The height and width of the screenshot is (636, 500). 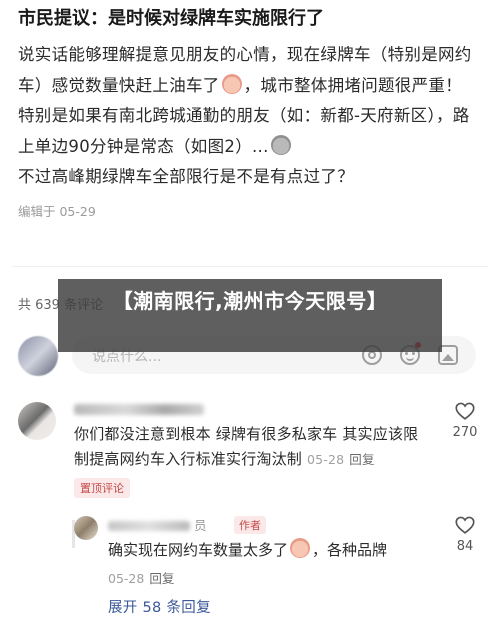 I want to click on reply-text-b: ，各种品牌, so click(x=350, y=550).